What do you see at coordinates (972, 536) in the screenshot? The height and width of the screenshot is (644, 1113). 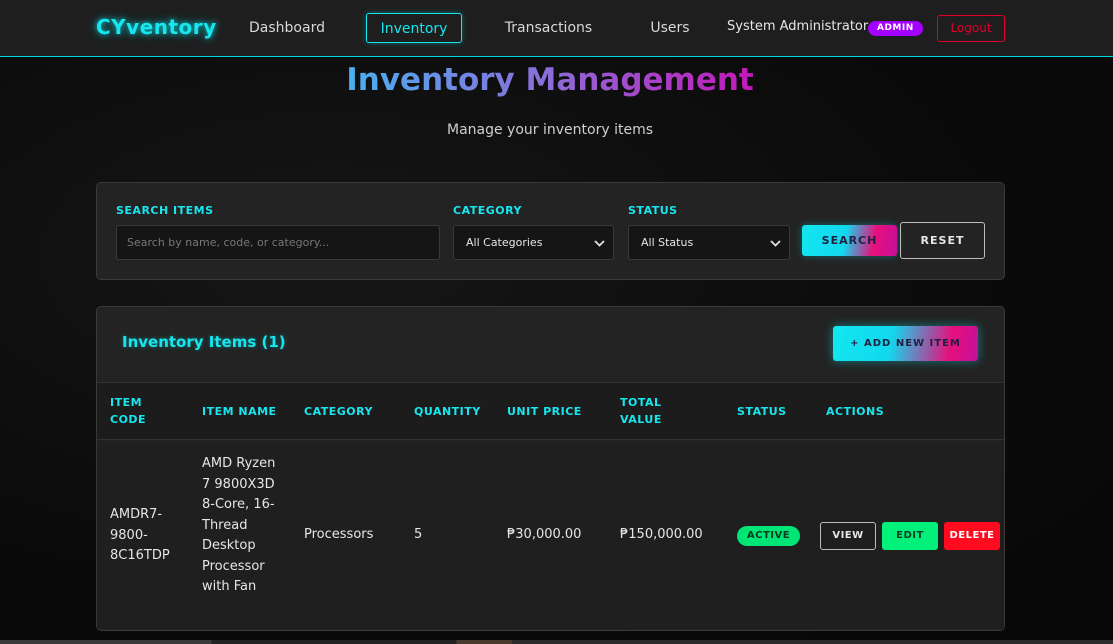 I see `delete-button: DELETE` at bounding box center [972, 536].